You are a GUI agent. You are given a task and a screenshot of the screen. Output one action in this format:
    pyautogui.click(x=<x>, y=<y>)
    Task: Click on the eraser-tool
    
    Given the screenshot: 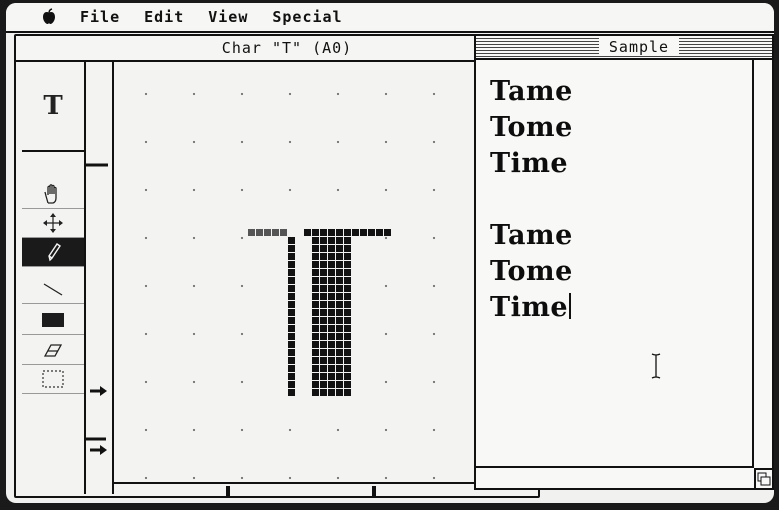 What is the action you would take?
    pyautogui.click(x=53, y=350)
    